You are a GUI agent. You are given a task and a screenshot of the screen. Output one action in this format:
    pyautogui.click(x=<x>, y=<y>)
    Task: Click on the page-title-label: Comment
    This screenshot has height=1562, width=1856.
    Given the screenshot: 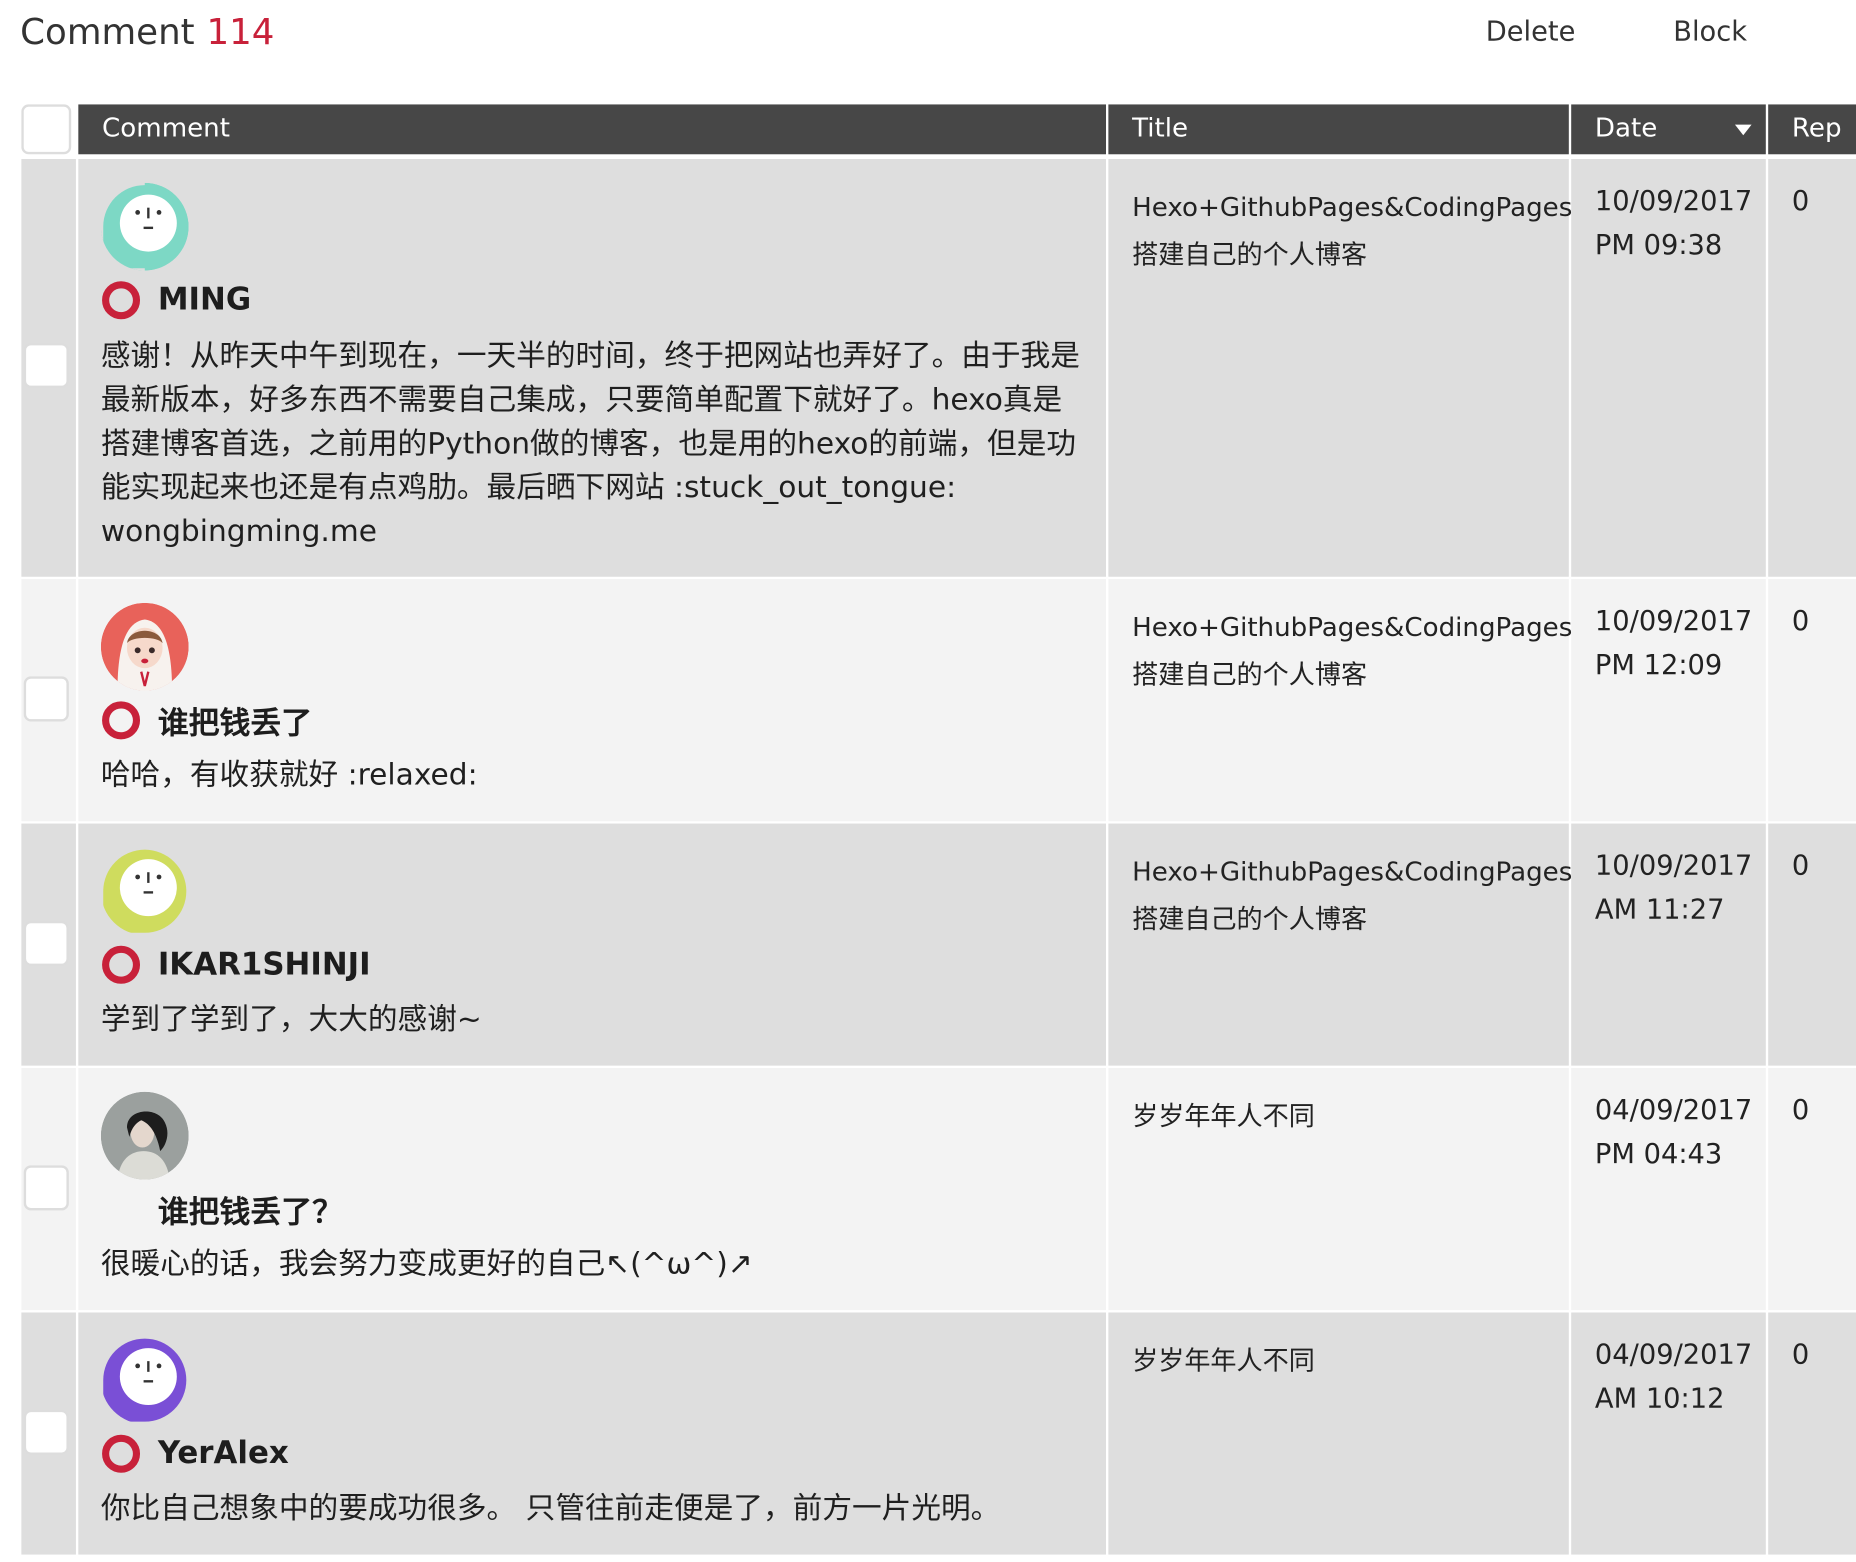 What is the action you would take?
    pyautogui.click(x=107, y=32)
    